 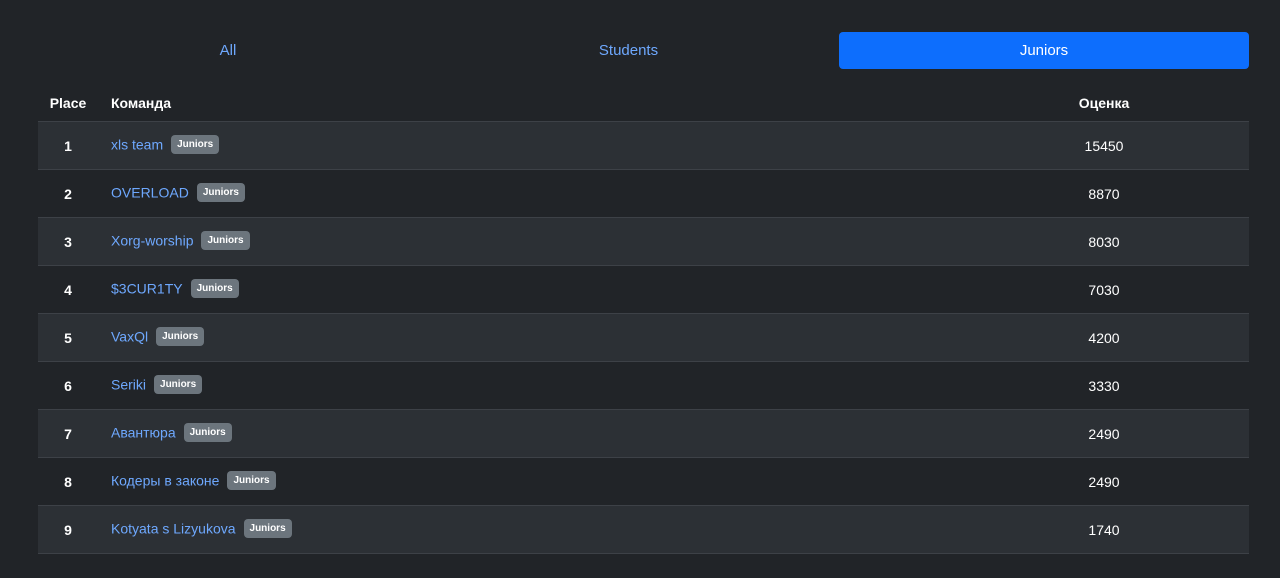 What do you see at coordinates (165, 480) in the screenshot?
I see `team-link: Кодеры в законе` at bounding box center [165, 480].